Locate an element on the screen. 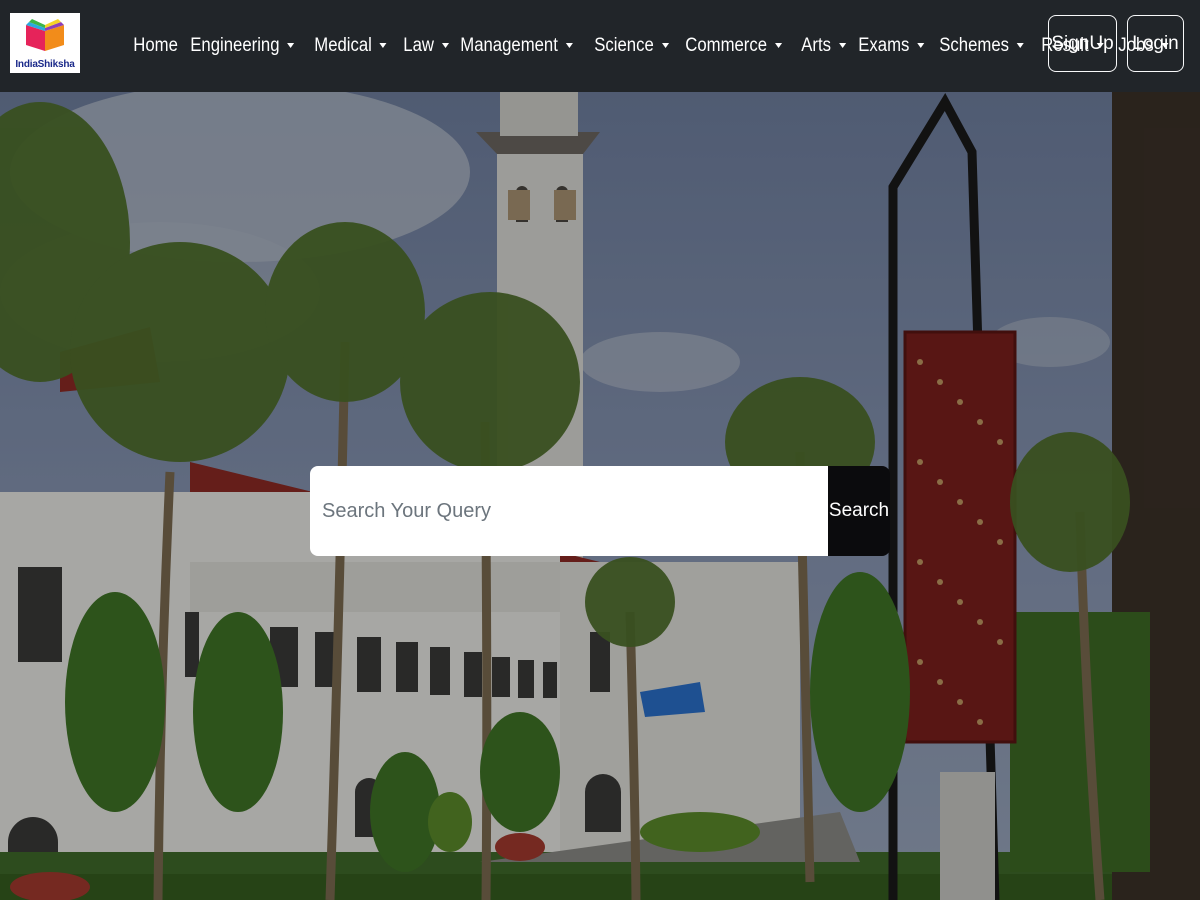 This screenshot has height=900, width=1200. nav-arts: Arts is located at coordinates (823, 46).